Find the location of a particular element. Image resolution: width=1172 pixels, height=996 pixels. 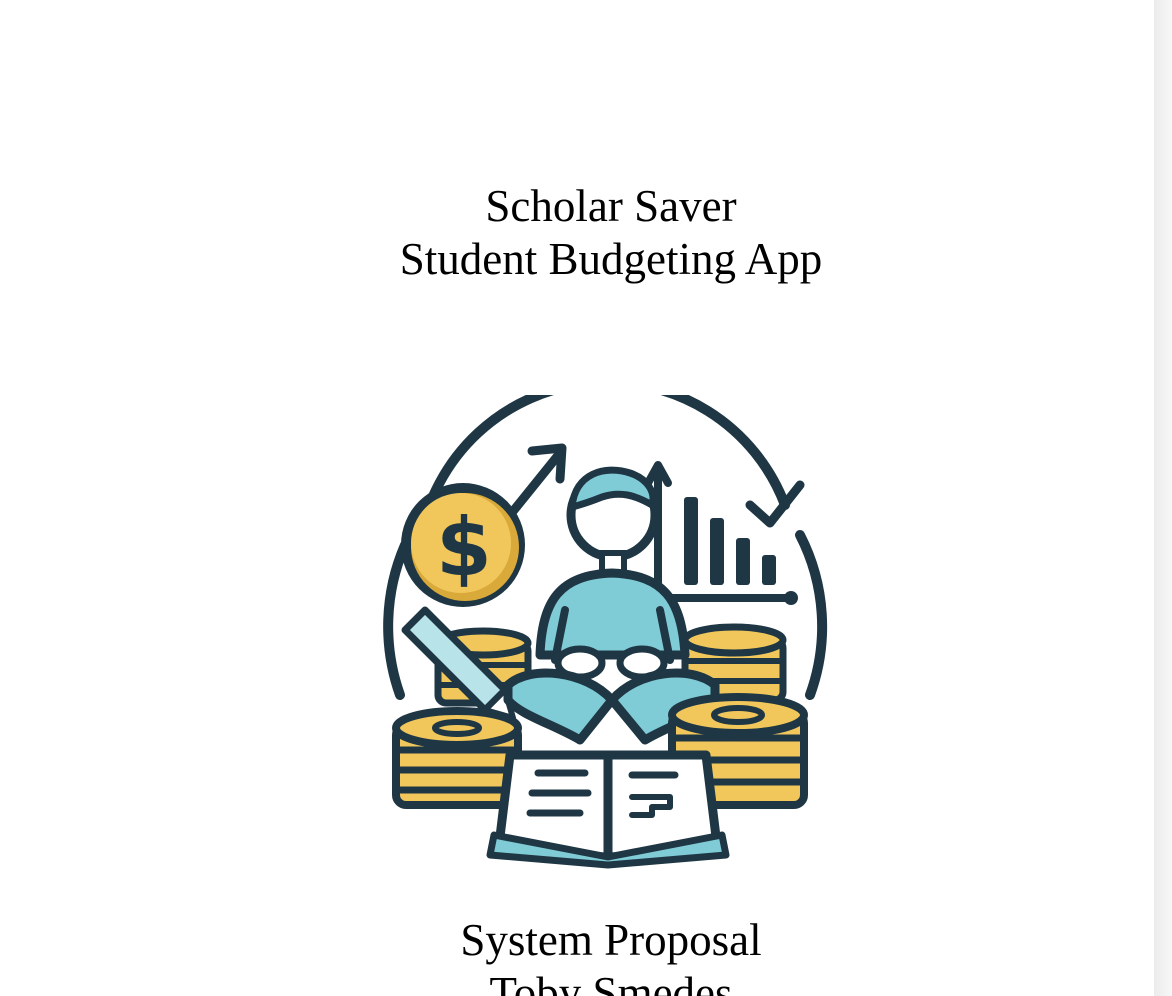

coin-dollar-sign: $ is located at coordinates (464, 547).